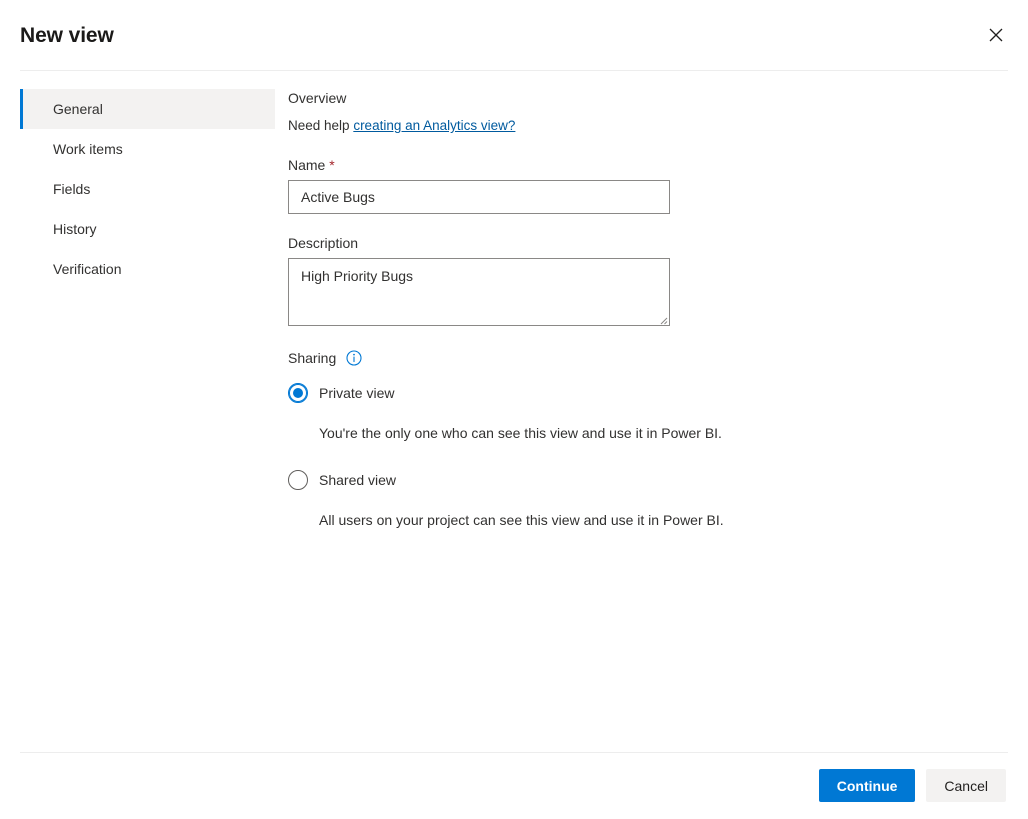 This screenshot has height=819, width=1028. What do you see at coordinates (514, 35) in the screenshot?
I see `dialog-header: New view` at bounding box center [514, 35].